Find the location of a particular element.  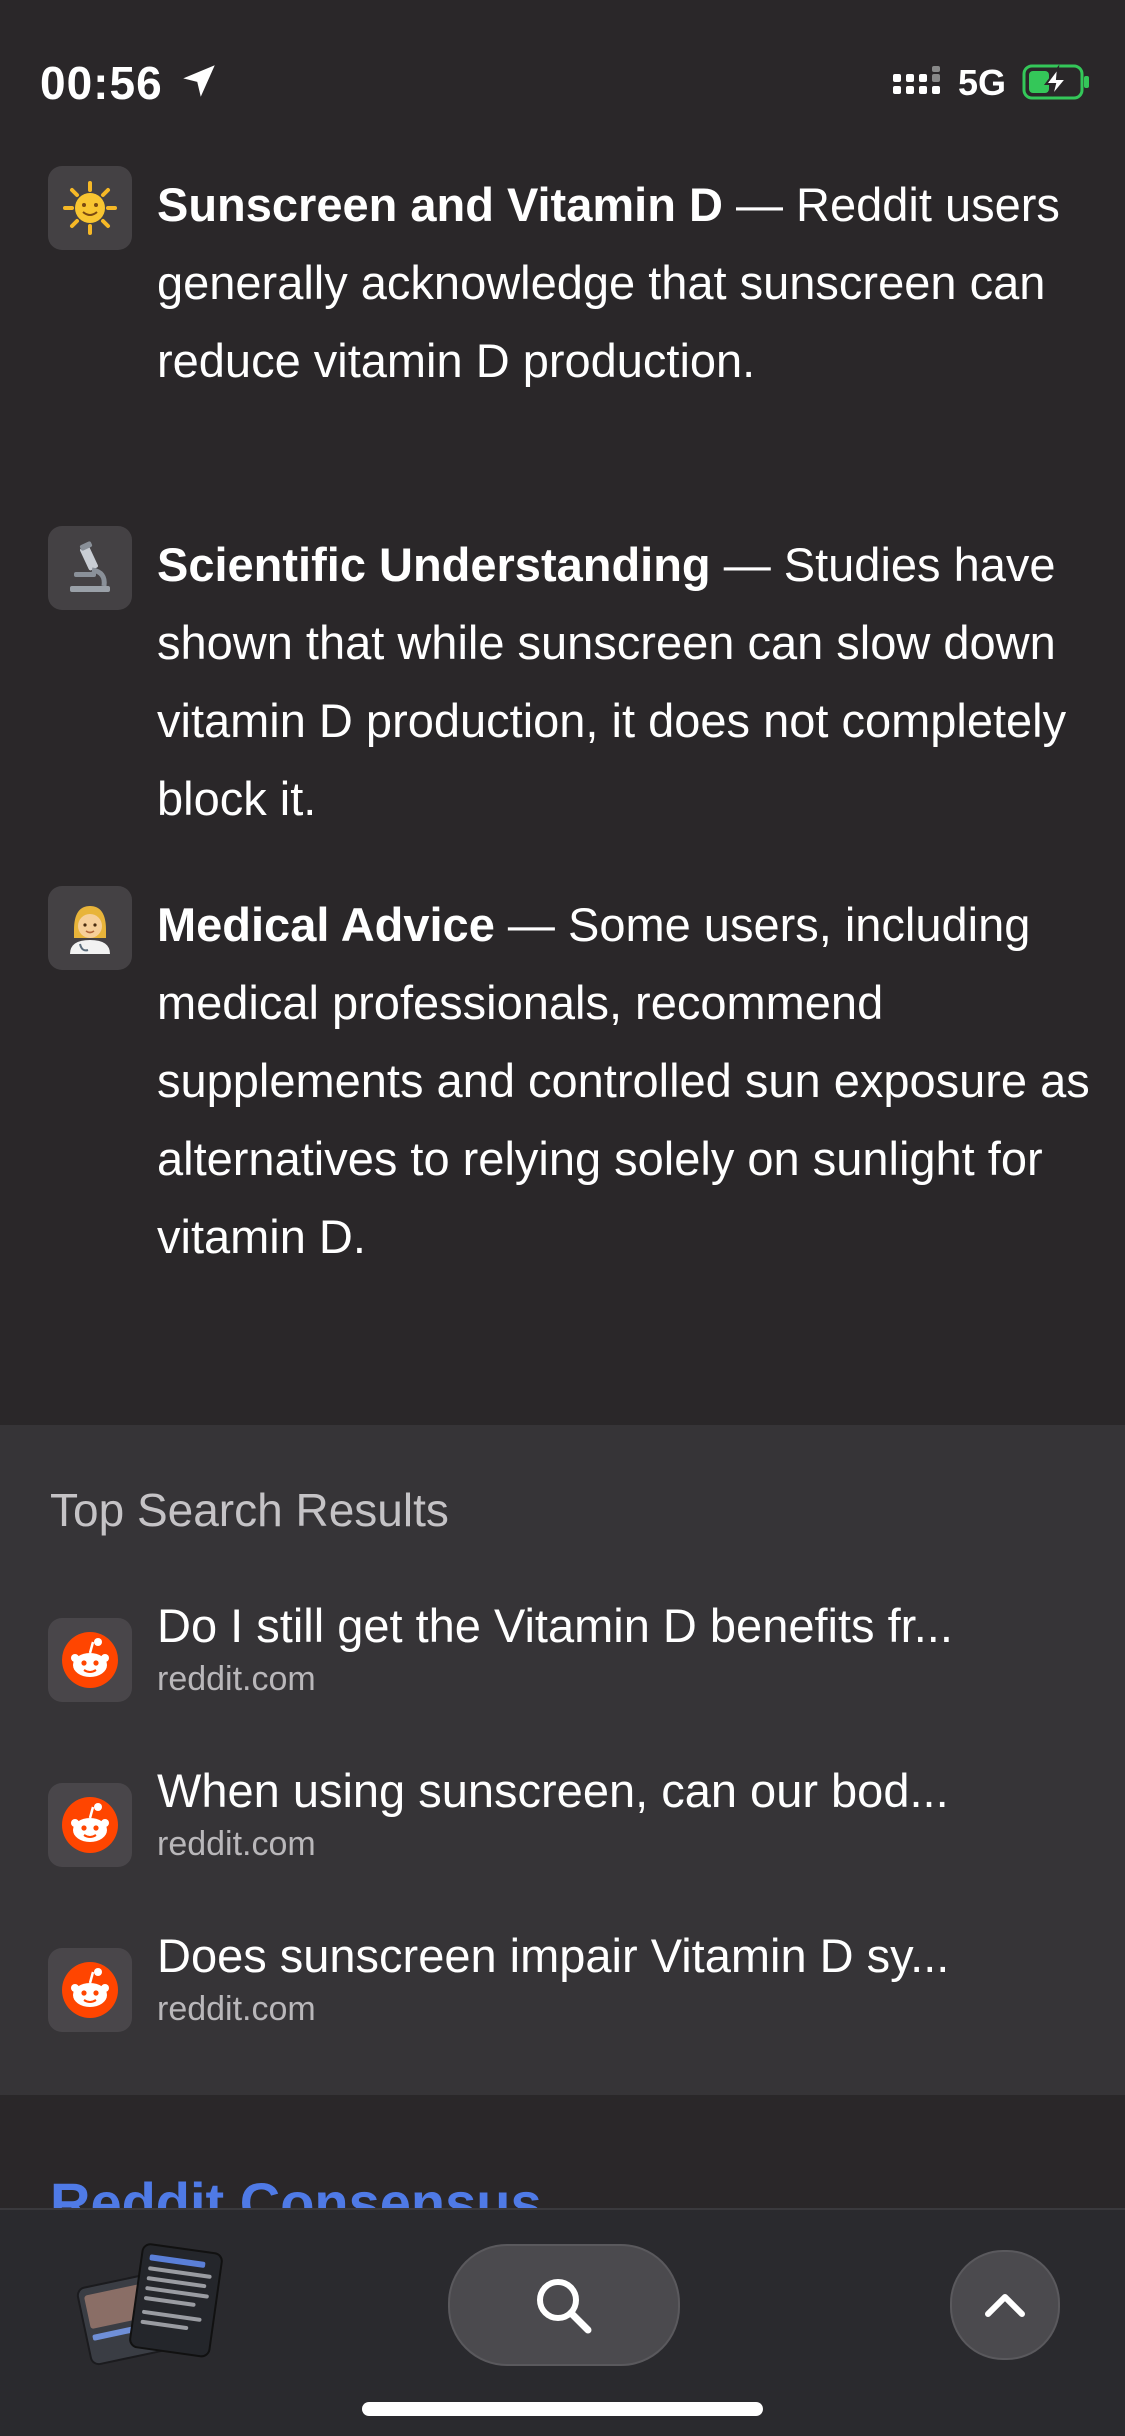

status-bar: 00:56 5G is located at coordinates (562, 75).